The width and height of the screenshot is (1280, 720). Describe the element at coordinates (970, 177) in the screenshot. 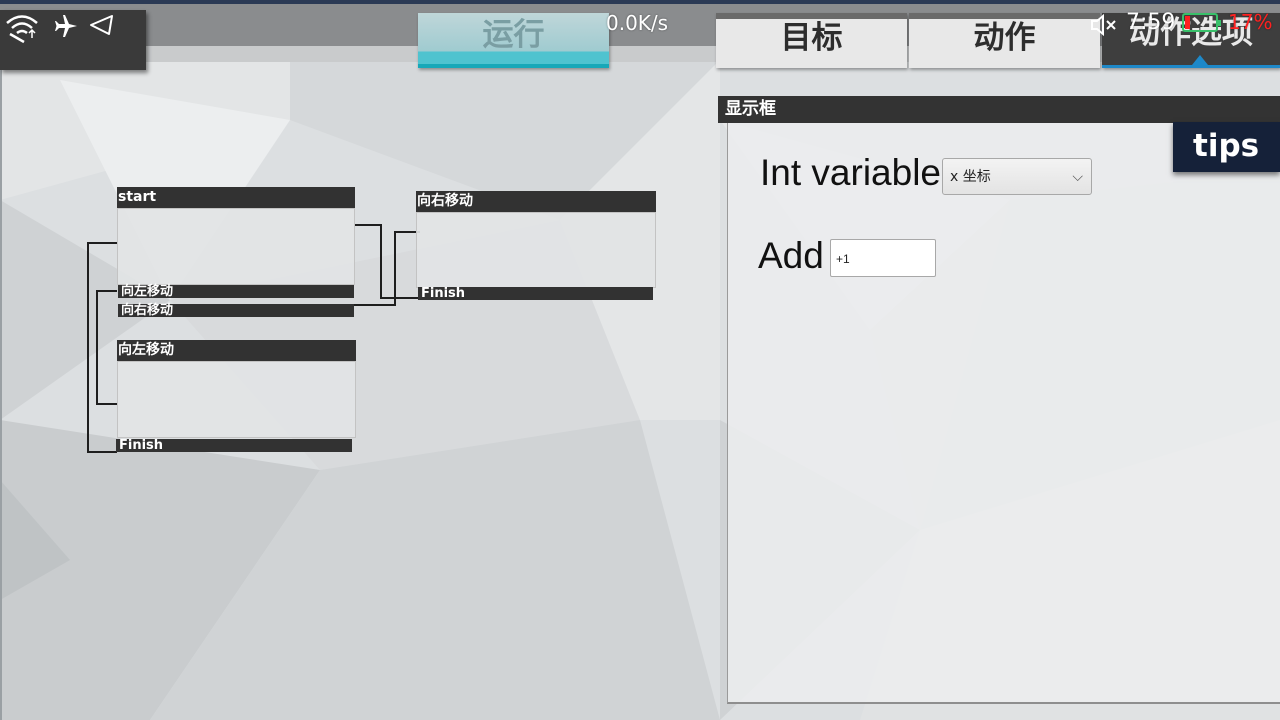

I see `int-variable-value: x 坐标` at that location.